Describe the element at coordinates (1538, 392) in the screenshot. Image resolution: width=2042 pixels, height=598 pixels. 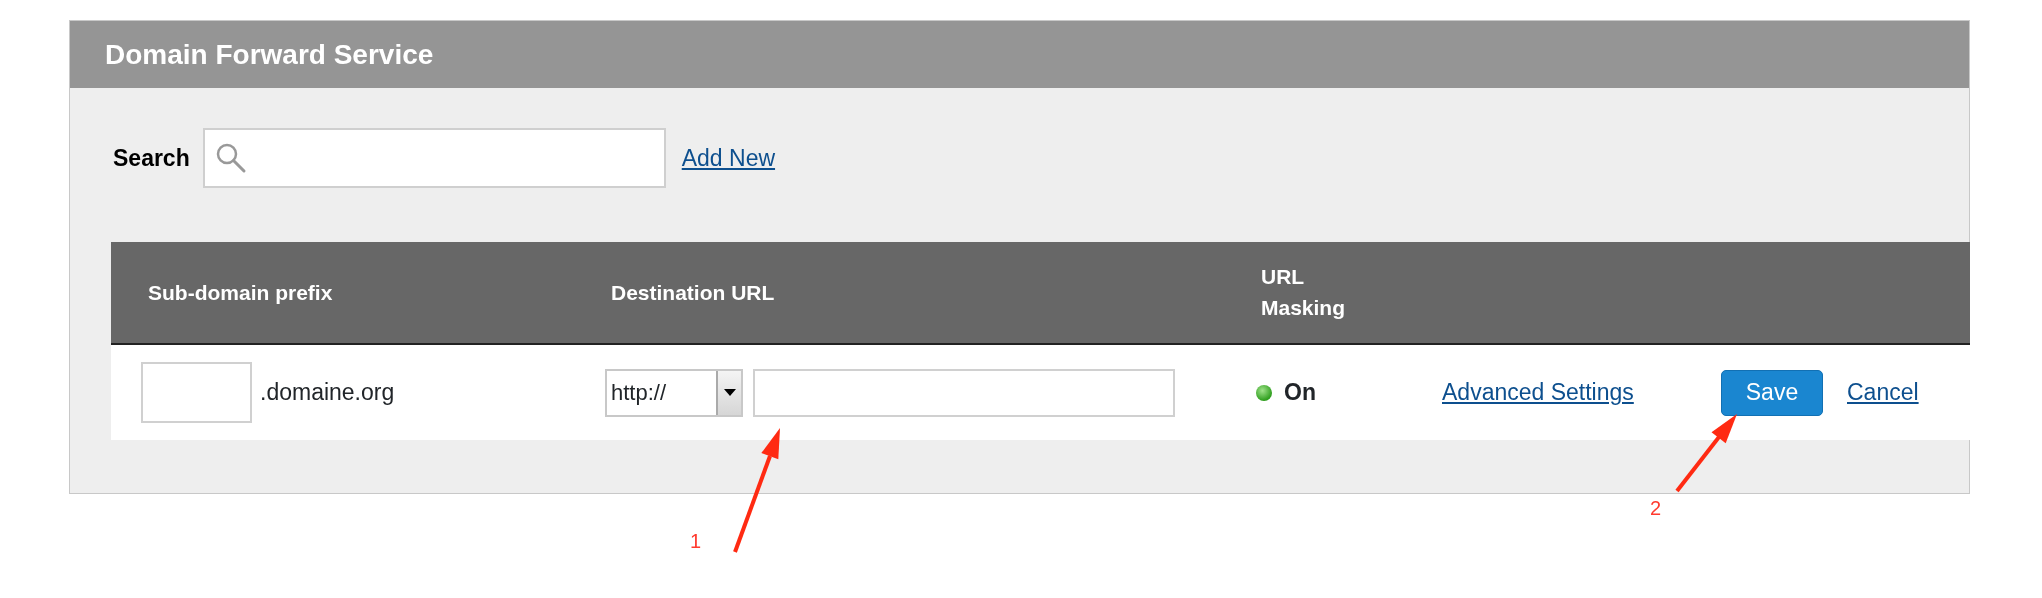
I see `advanced-settings-link: Advanced Settings` at that location.